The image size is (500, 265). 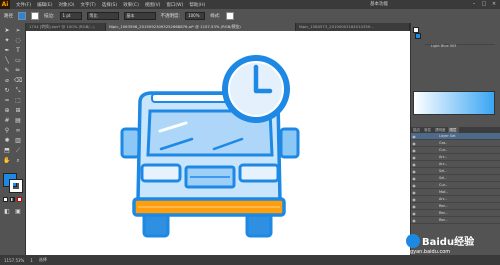 I want to click on graph-tool-icon: ▥, so click(x=18, y=141).